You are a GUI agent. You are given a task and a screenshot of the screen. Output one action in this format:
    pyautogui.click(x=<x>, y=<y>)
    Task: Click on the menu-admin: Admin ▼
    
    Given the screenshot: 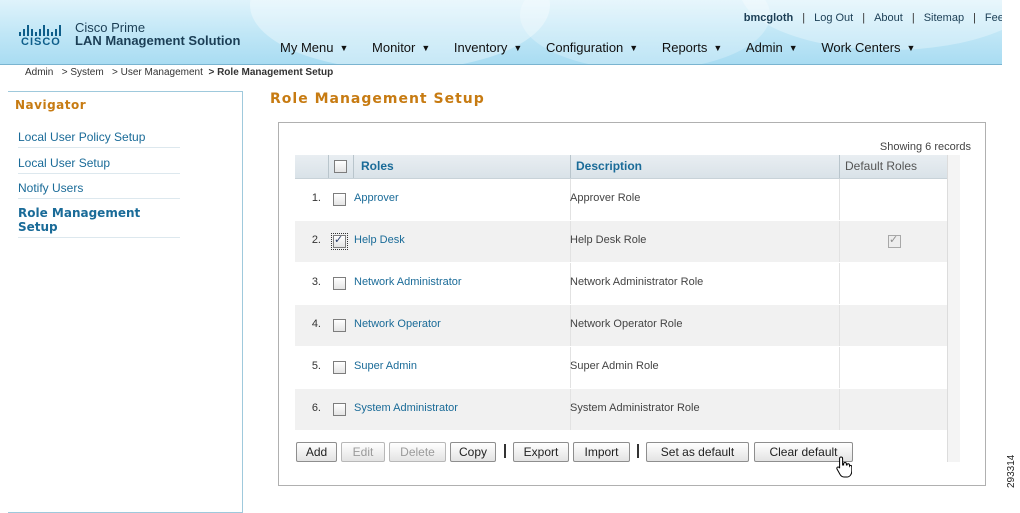 What is the action you would take?
    pyautogui.click(x=772, y=47)
    